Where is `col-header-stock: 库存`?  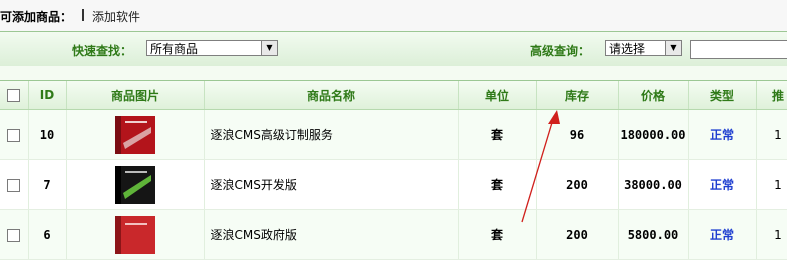
col-header-stock: 库存 is located at coordinates (577, 95).